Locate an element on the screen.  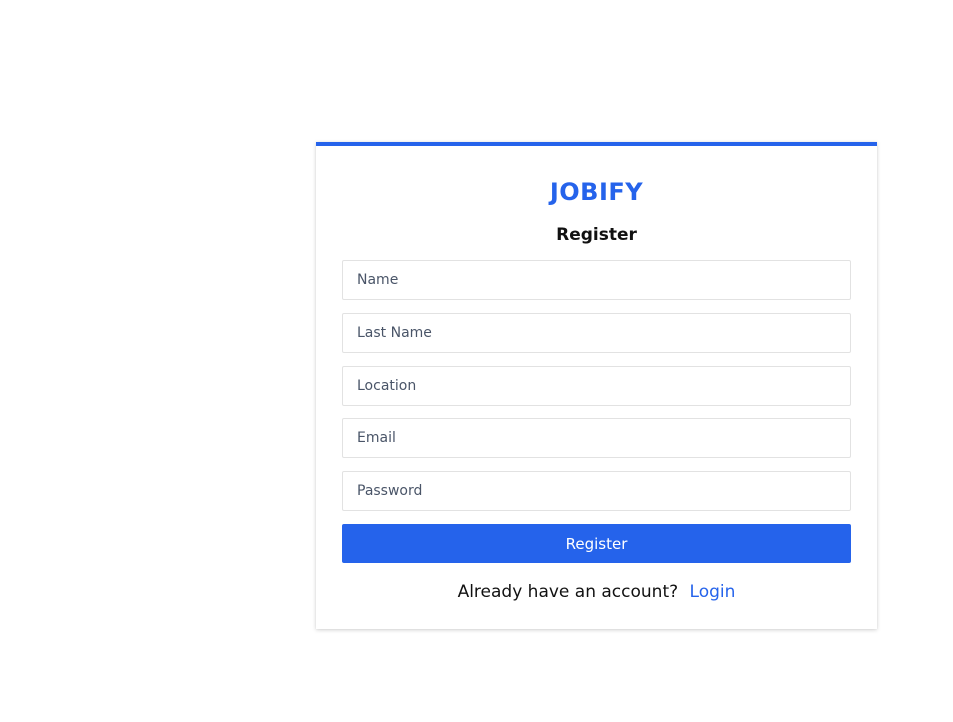
name-input is located at coordinates (596, 280).